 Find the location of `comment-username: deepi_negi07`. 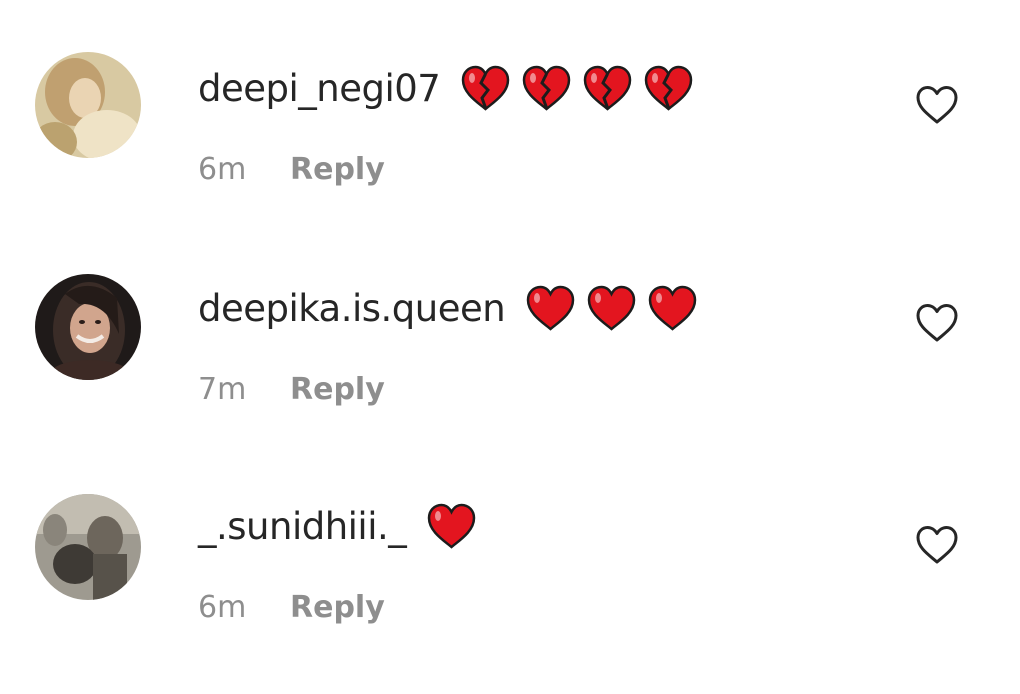

comment-username: deepi_negi07 is located at coordinates (319, 88).